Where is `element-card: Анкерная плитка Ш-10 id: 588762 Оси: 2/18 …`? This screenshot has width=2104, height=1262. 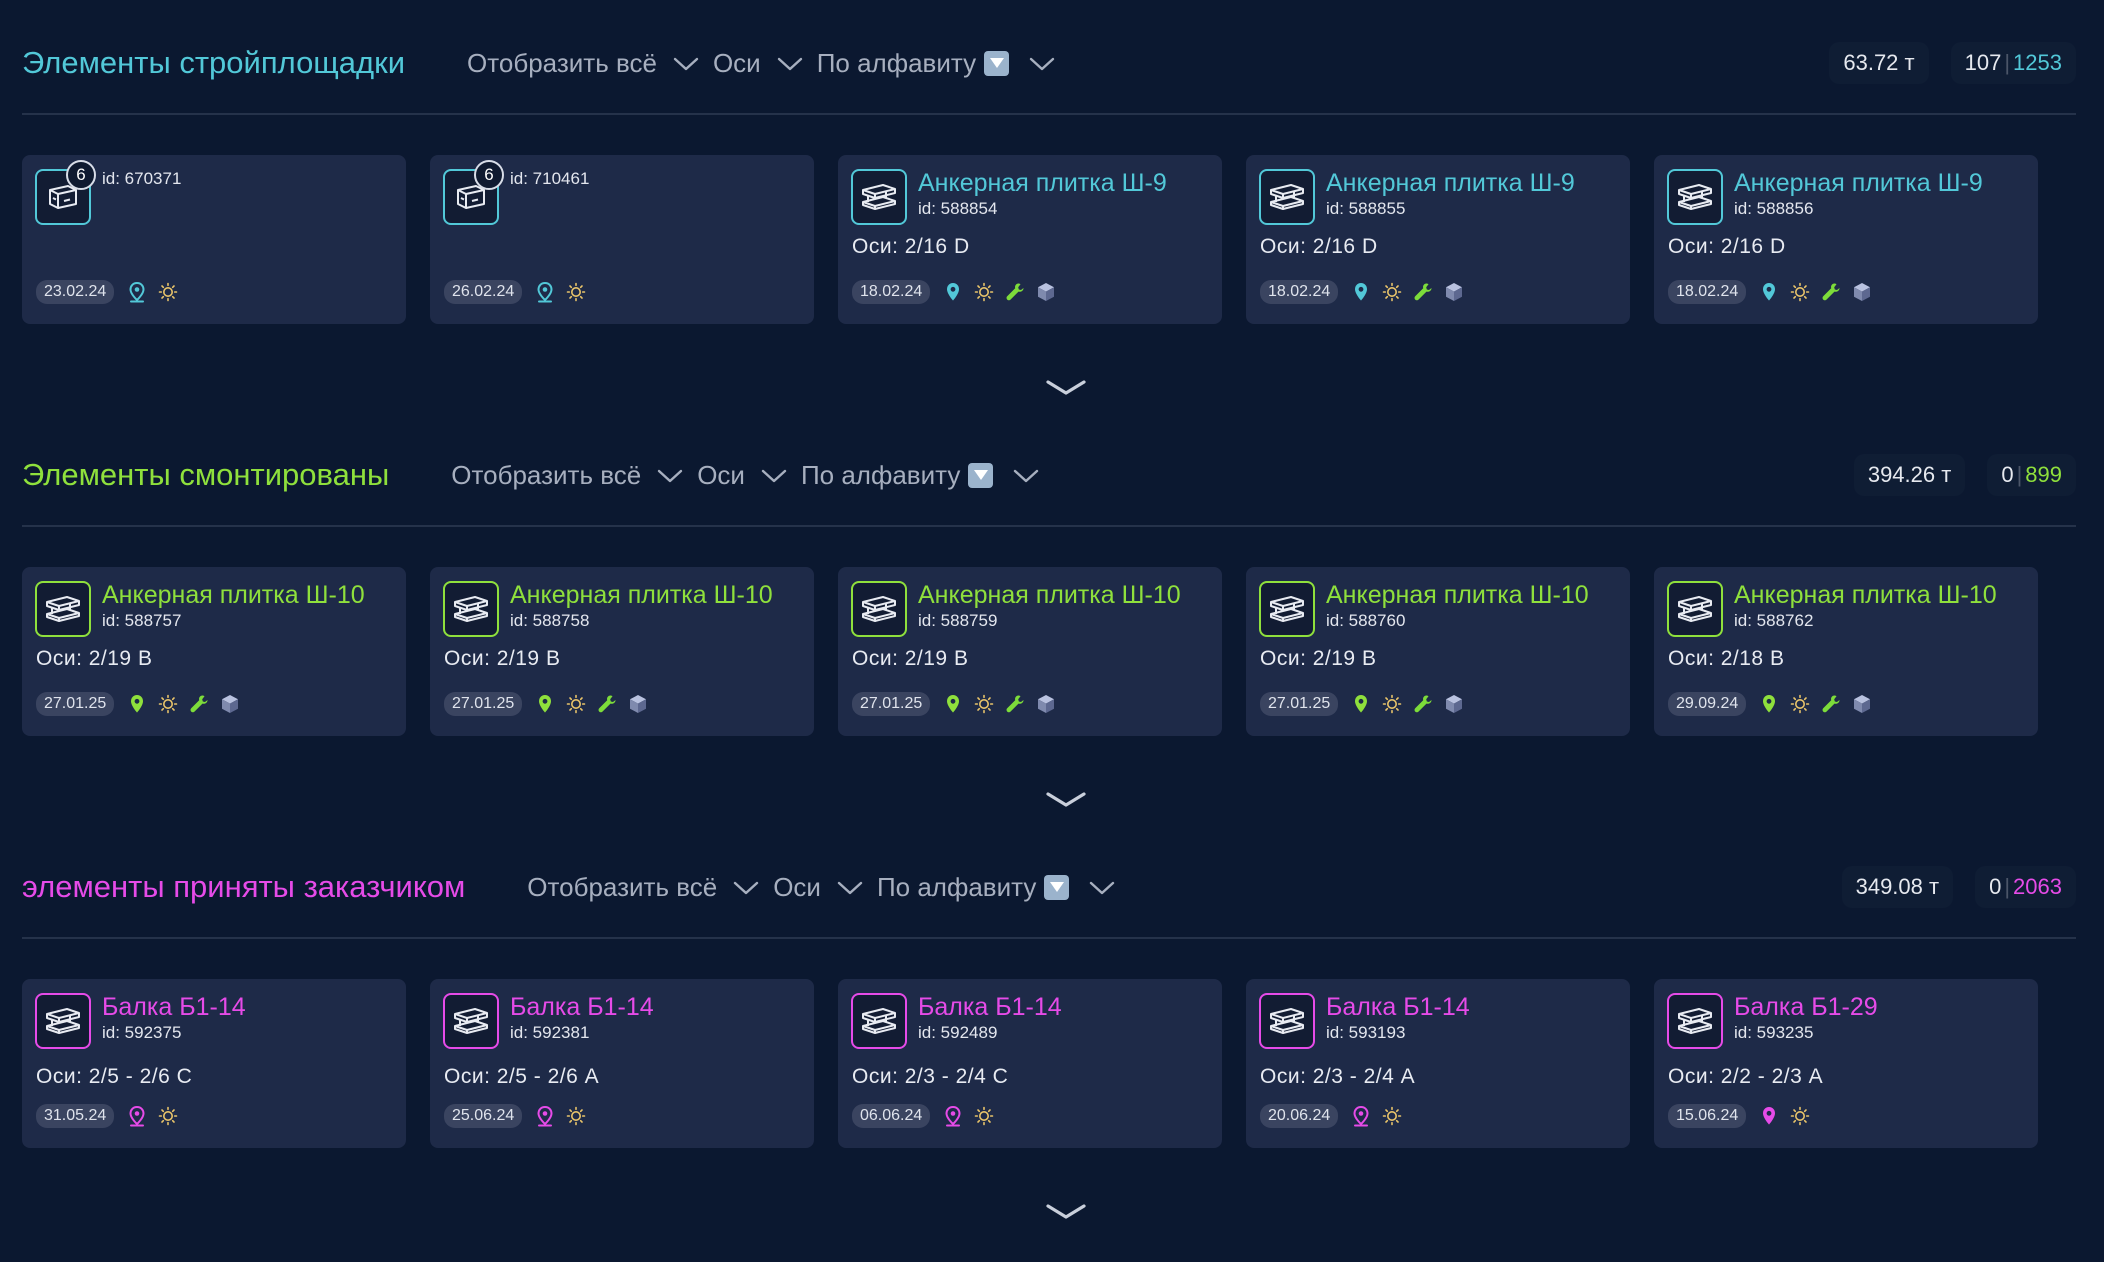
element-card: Анкерная плитка Ш-10 id: 588762 Оси: 2/18 … is located at coordinates (1846, 651).